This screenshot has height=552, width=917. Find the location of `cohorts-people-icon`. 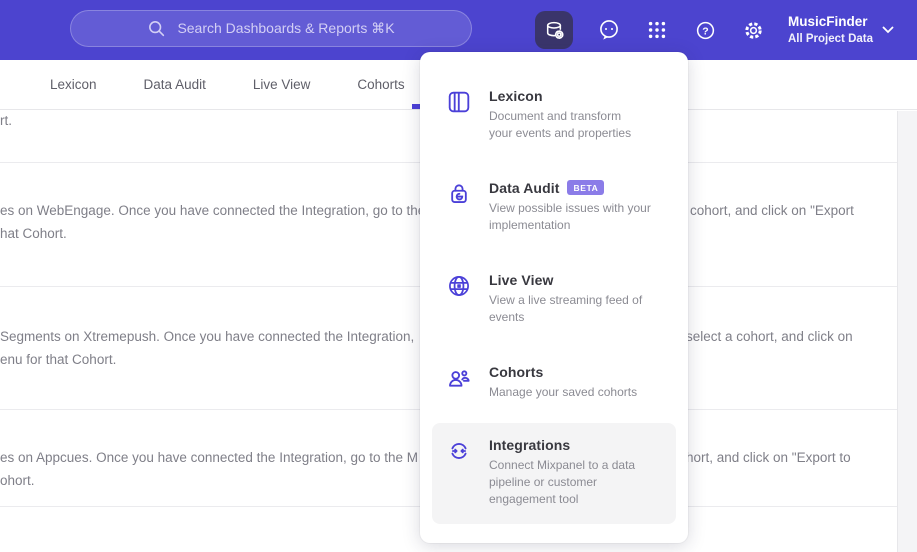

cohorts-people-icon is located at coordinates (459, 382).